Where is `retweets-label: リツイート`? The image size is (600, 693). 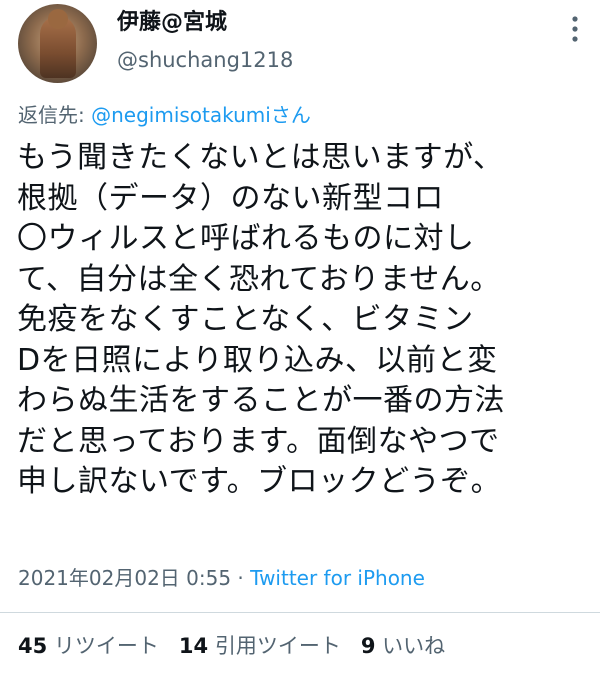
retweets-label: リツイート is located at coordinates (106, 646).